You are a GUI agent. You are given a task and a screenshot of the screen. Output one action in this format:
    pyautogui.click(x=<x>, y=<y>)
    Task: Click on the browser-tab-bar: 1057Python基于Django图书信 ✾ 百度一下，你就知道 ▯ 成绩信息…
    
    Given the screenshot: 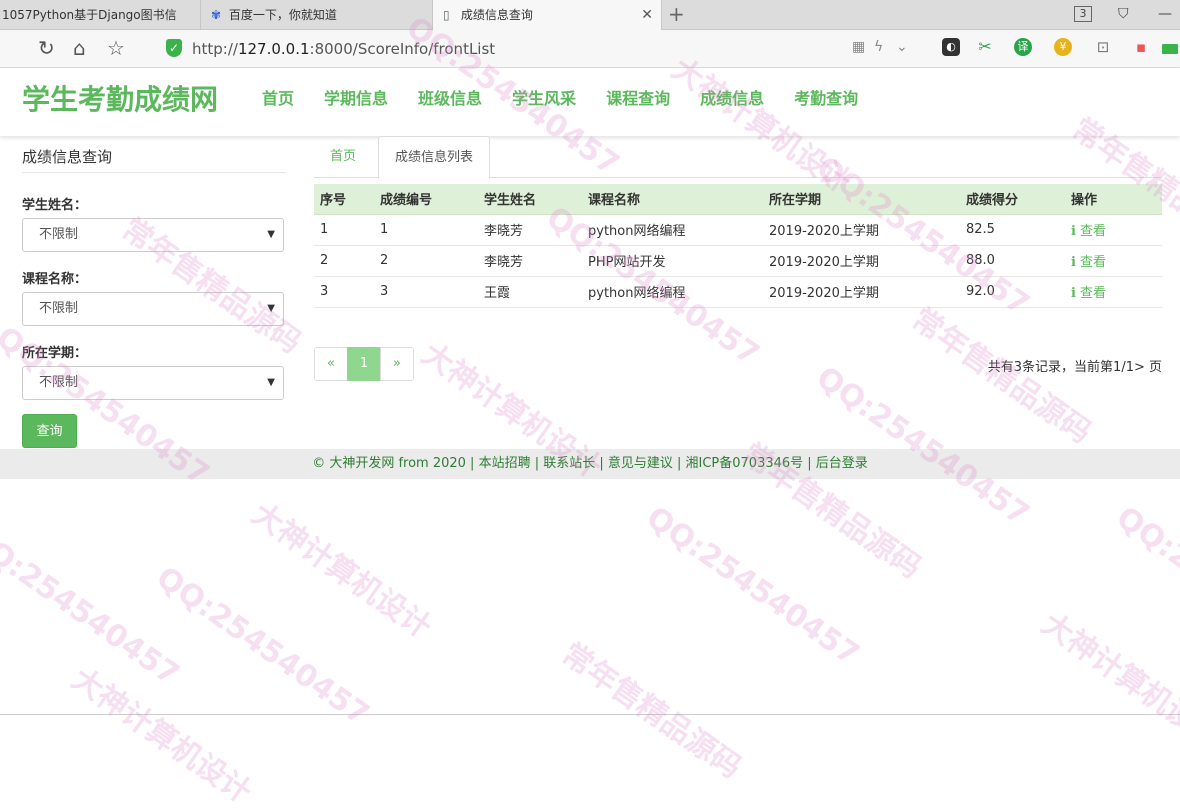 What is the action you would take?
    pyautogui.click(x=590, y=15)
    